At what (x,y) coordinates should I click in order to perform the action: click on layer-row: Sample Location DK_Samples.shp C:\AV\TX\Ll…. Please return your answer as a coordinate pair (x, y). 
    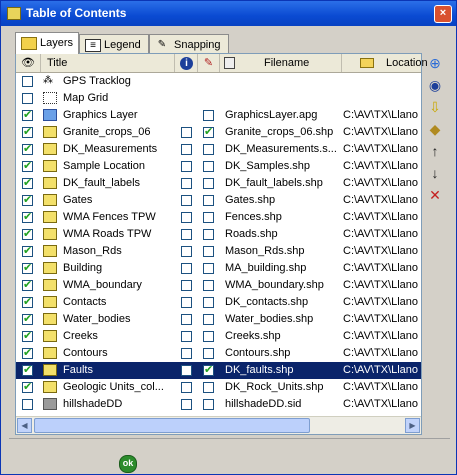
    Looking at the image, I should click on (218, 166).